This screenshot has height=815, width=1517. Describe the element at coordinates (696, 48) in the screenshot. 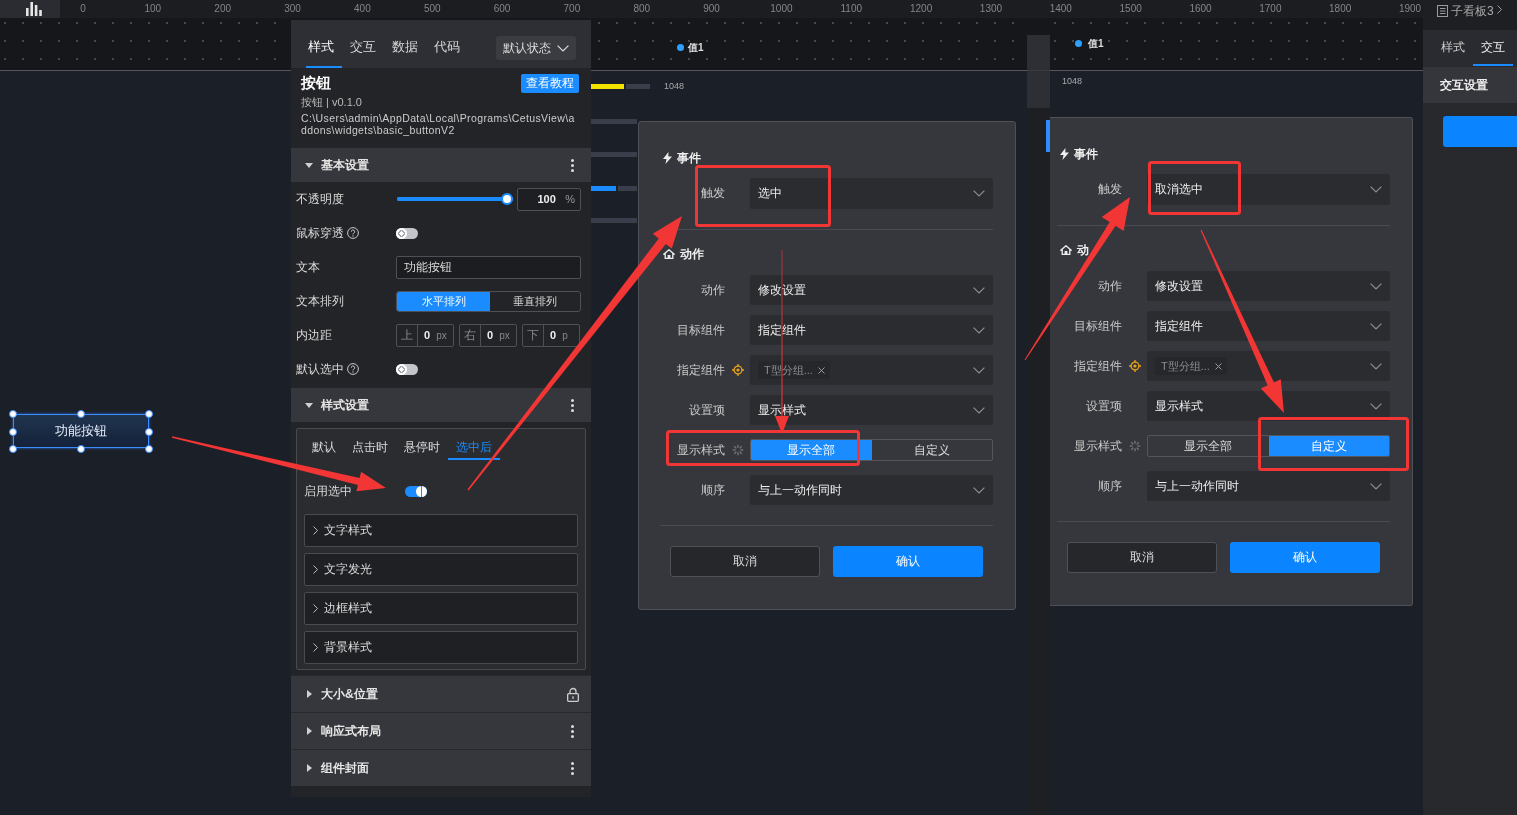

I see `legend-label: 值1` at that location.